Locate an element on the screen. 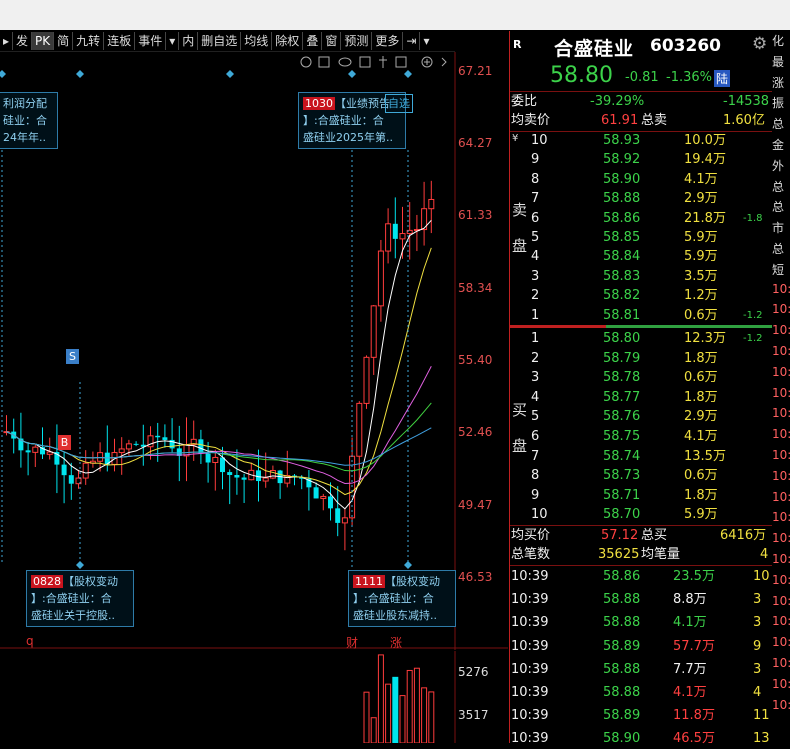 The height and width of the screenshot is (749, 790). tick-row: 10:39 58.88 7.7万 3 is located at coordinates (645, 670).